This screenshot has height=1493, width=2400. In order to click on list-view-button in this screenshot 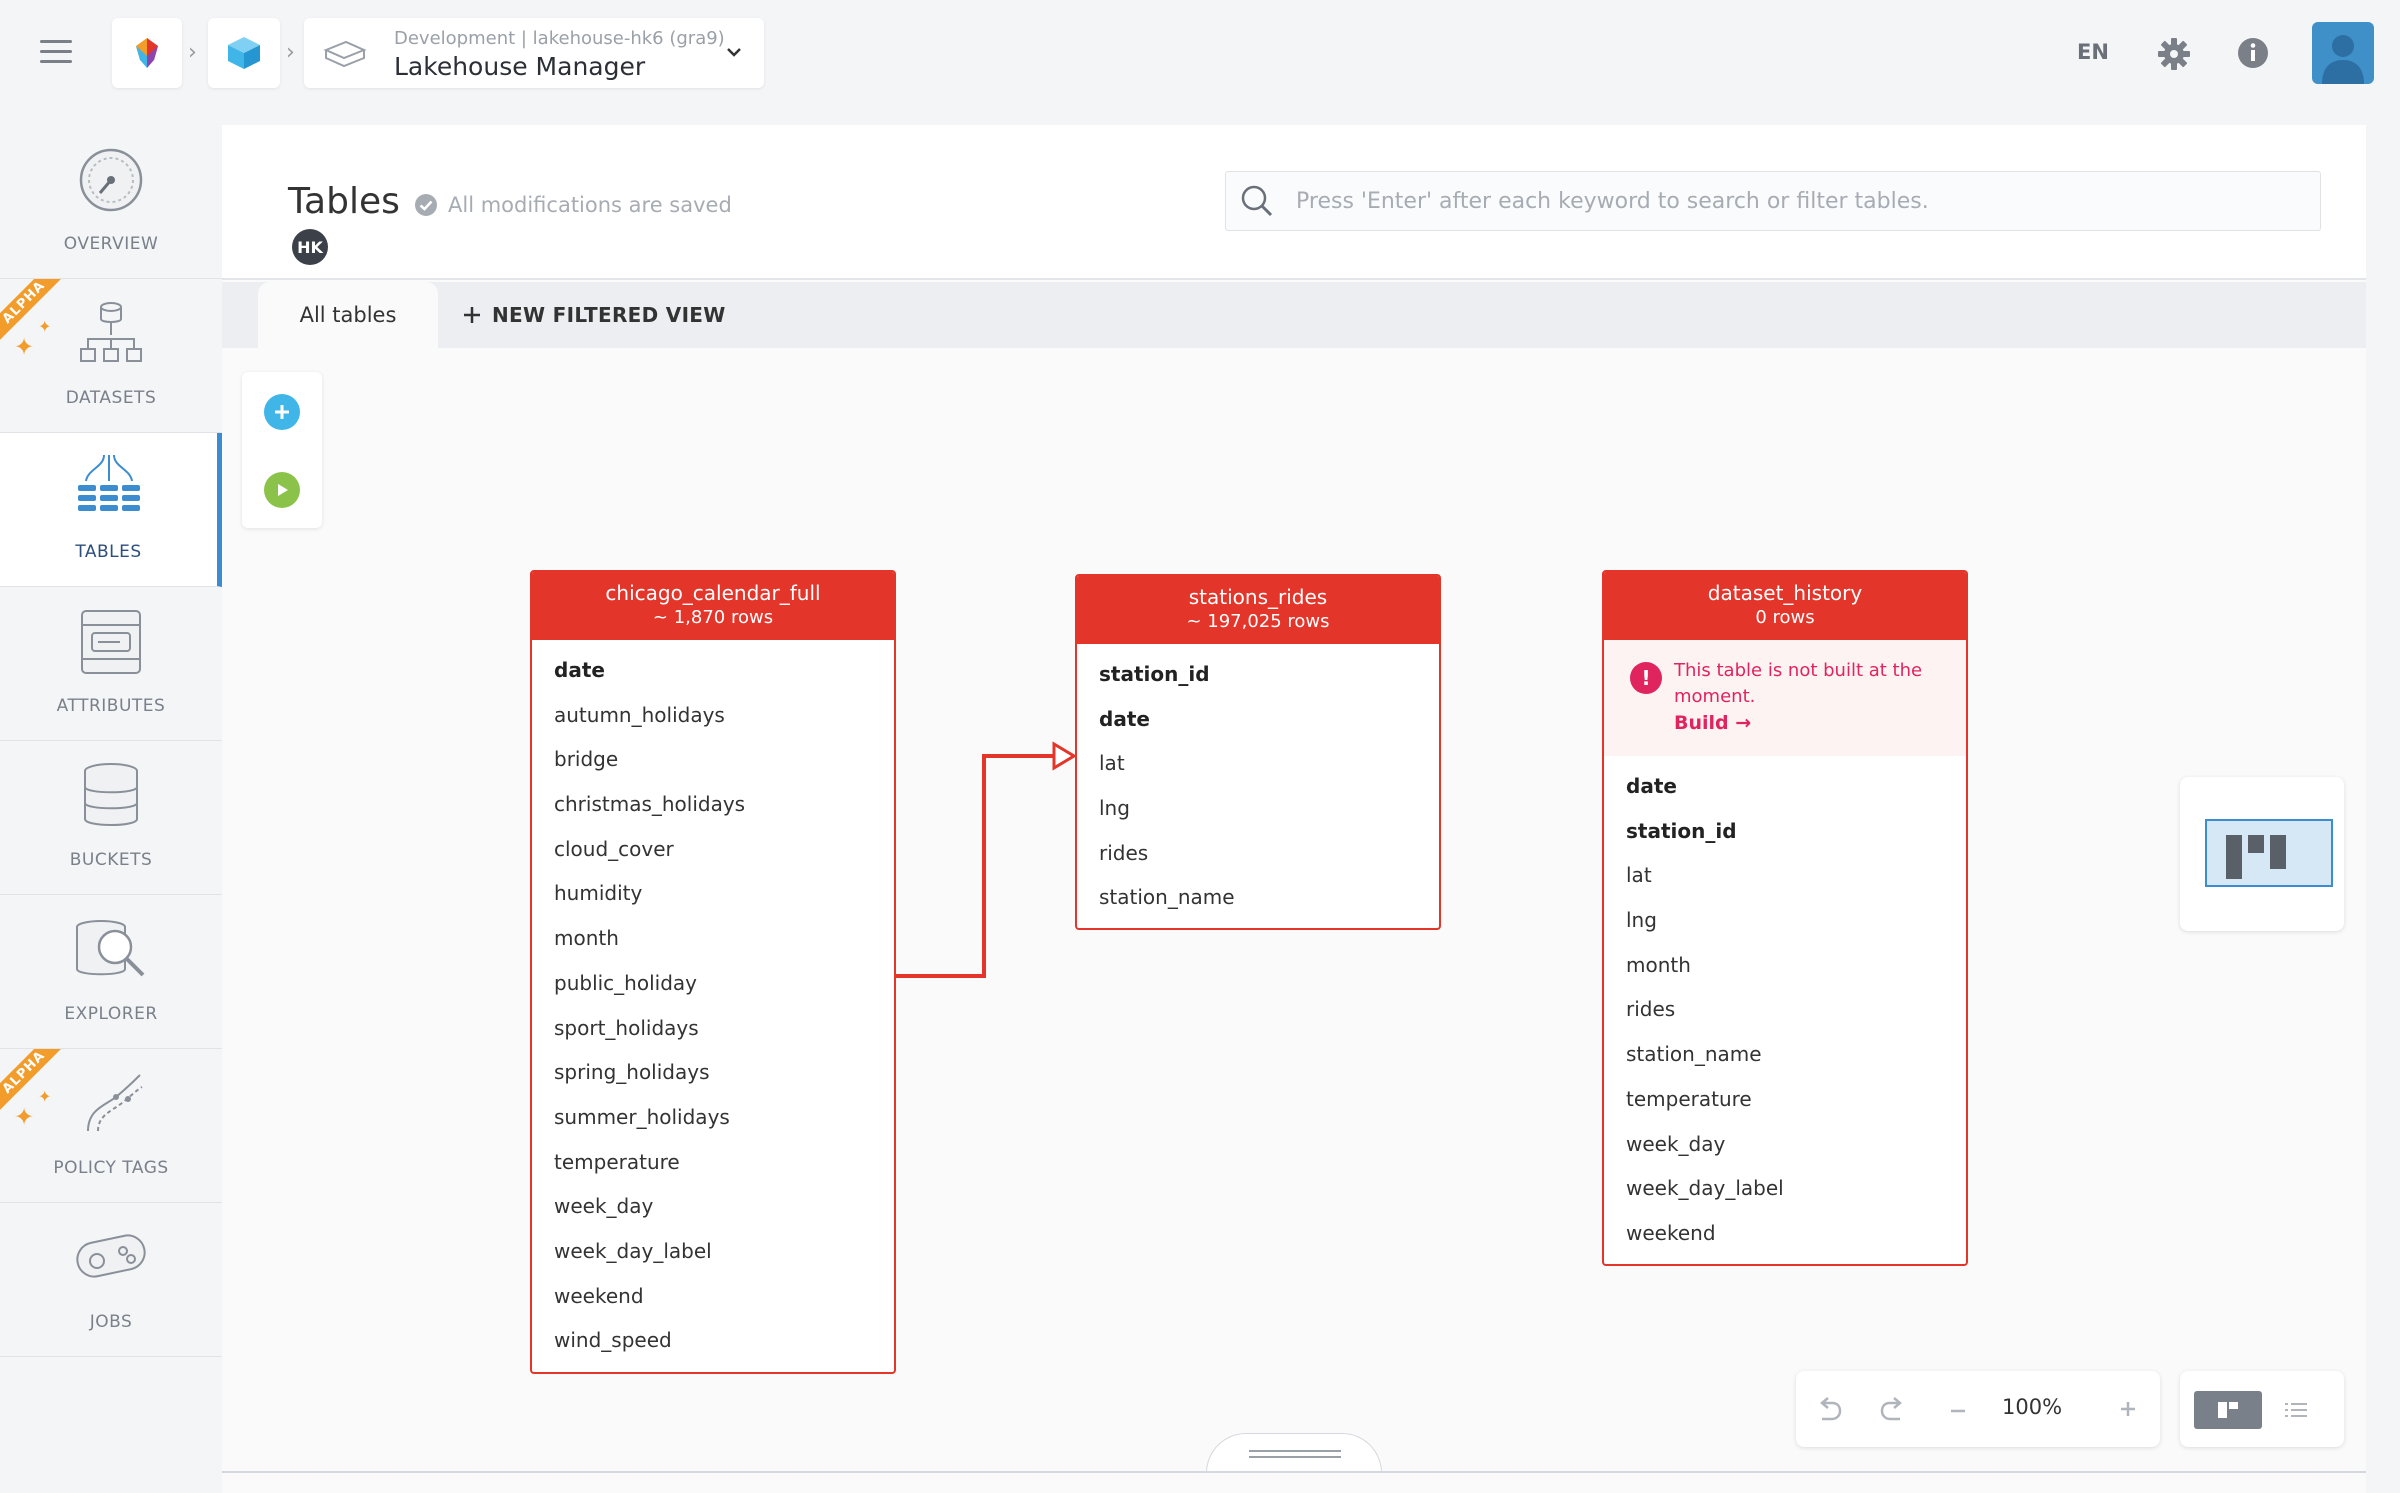, I will do `click(2296, 1410)`.